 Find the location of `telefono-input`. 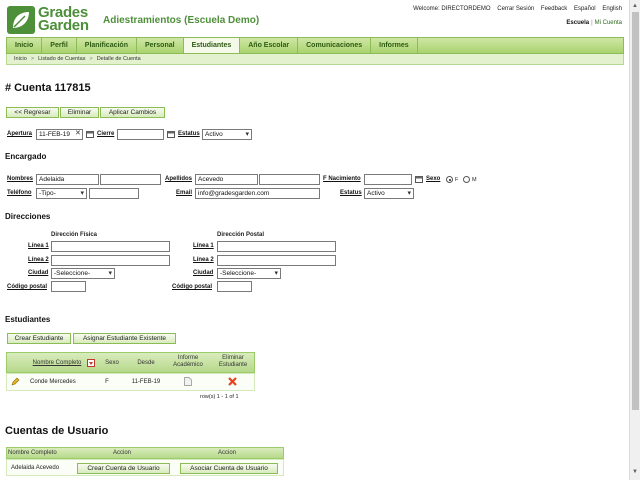

telefono-input is located at coordinates (114, 193).